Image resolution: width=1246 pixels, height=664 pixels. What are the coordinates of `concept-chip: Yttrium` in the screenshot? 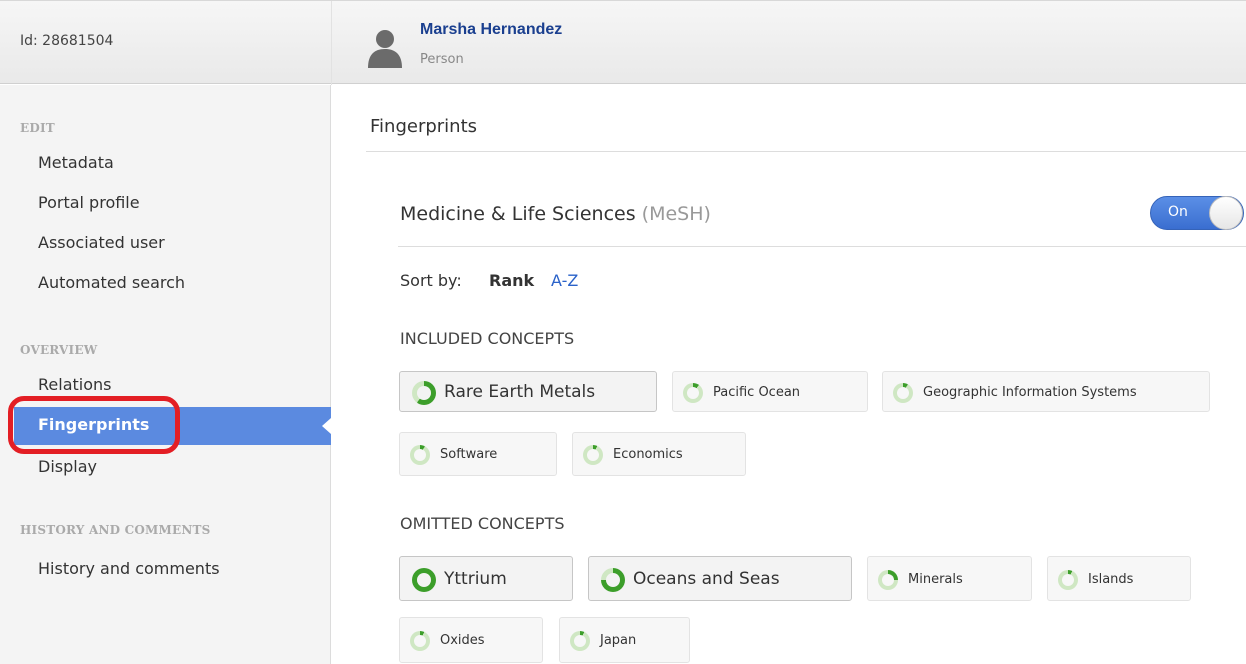 It's located at (486, 578).